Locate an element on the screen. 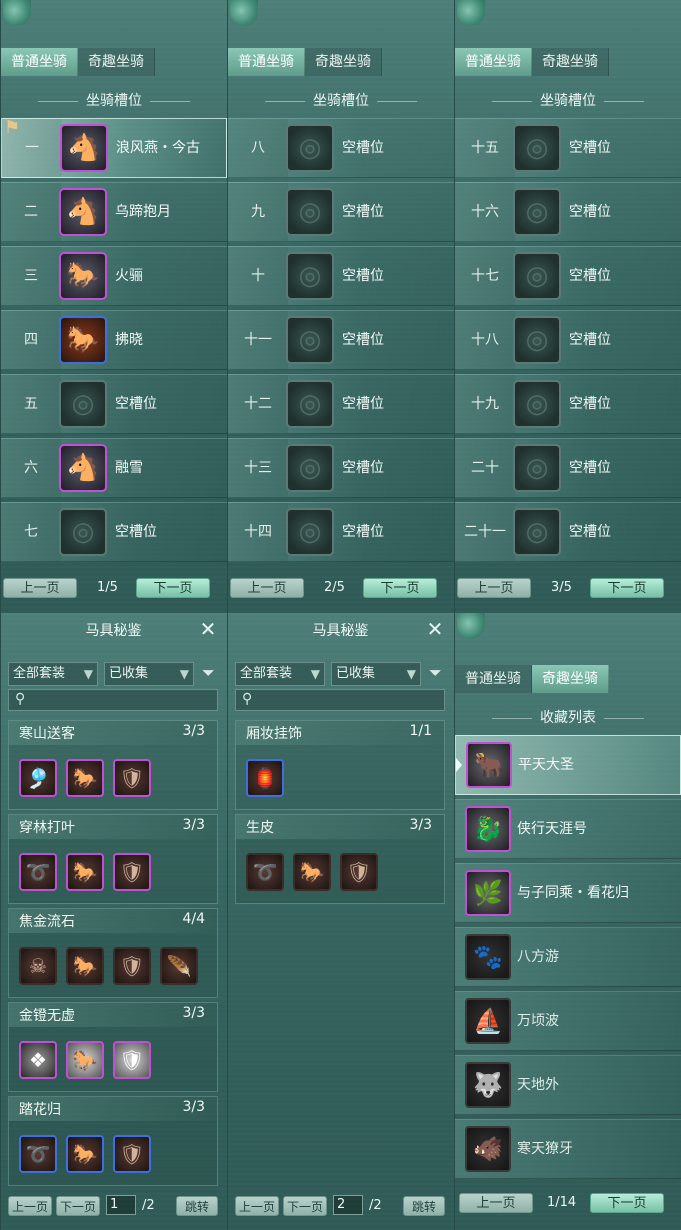 This screenshot has width=681, height=1230. mount-name: 火骊 is located at coordinates (129, 276).